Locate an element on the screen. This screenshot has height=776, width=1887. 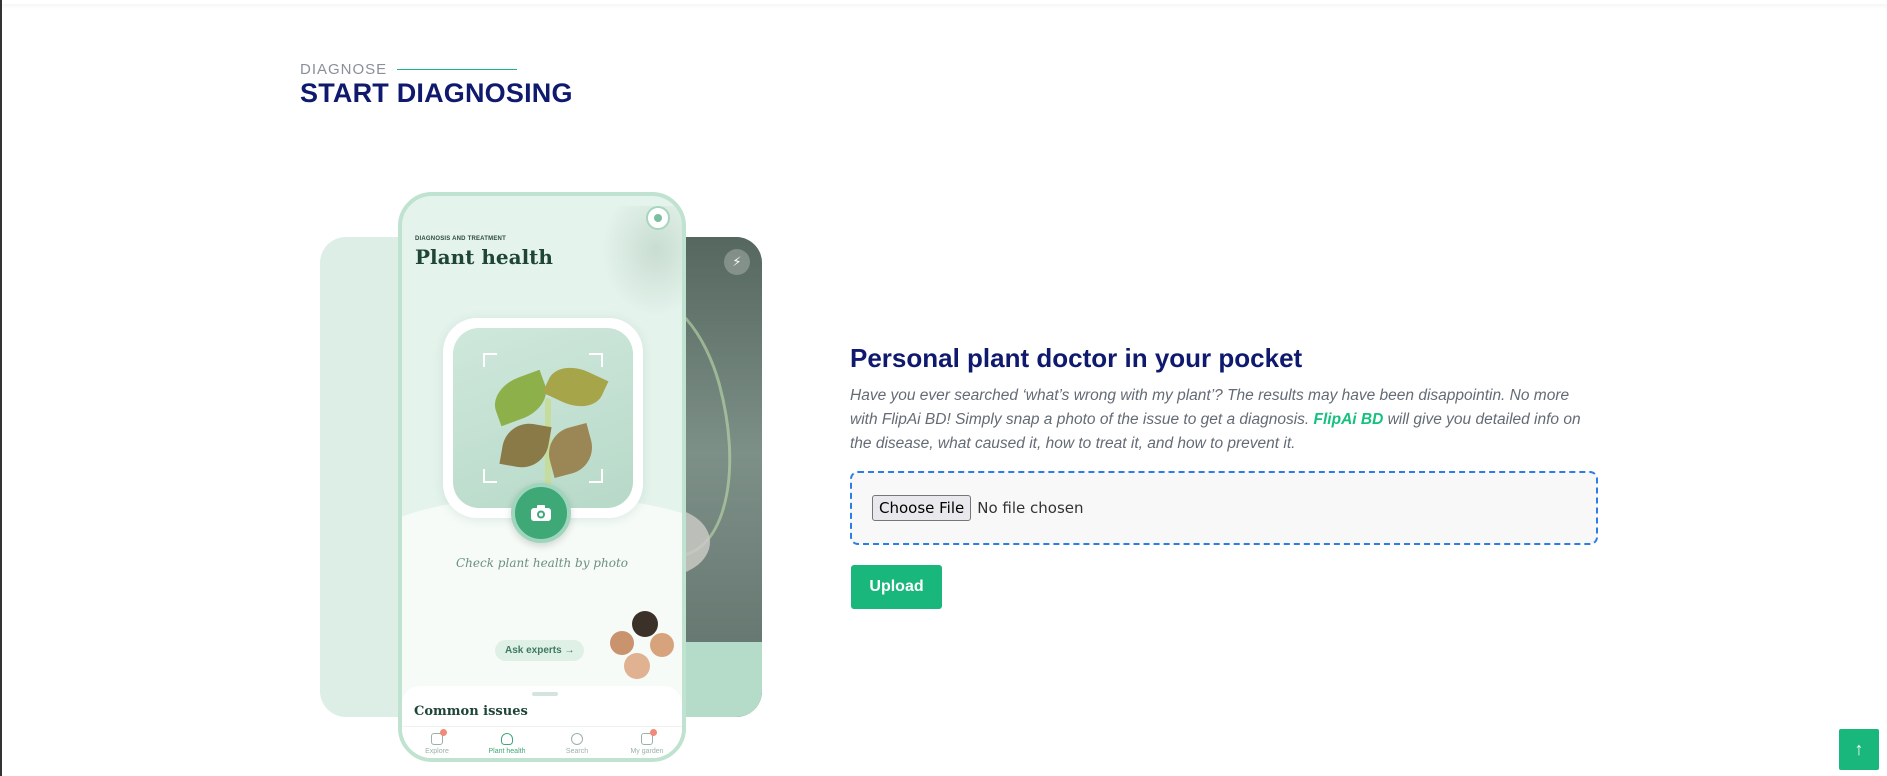
tab-search: Search is located at coordinates (577, 742).